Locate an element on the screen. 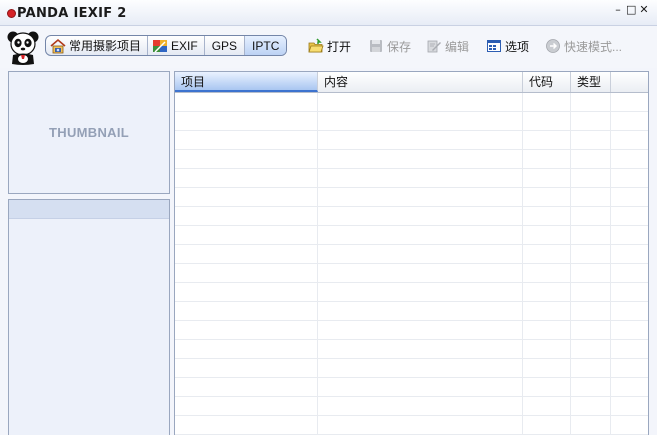  title-bar: PANDA IEXIF 2 – □ ✕ is located at coordinates (328, 13).